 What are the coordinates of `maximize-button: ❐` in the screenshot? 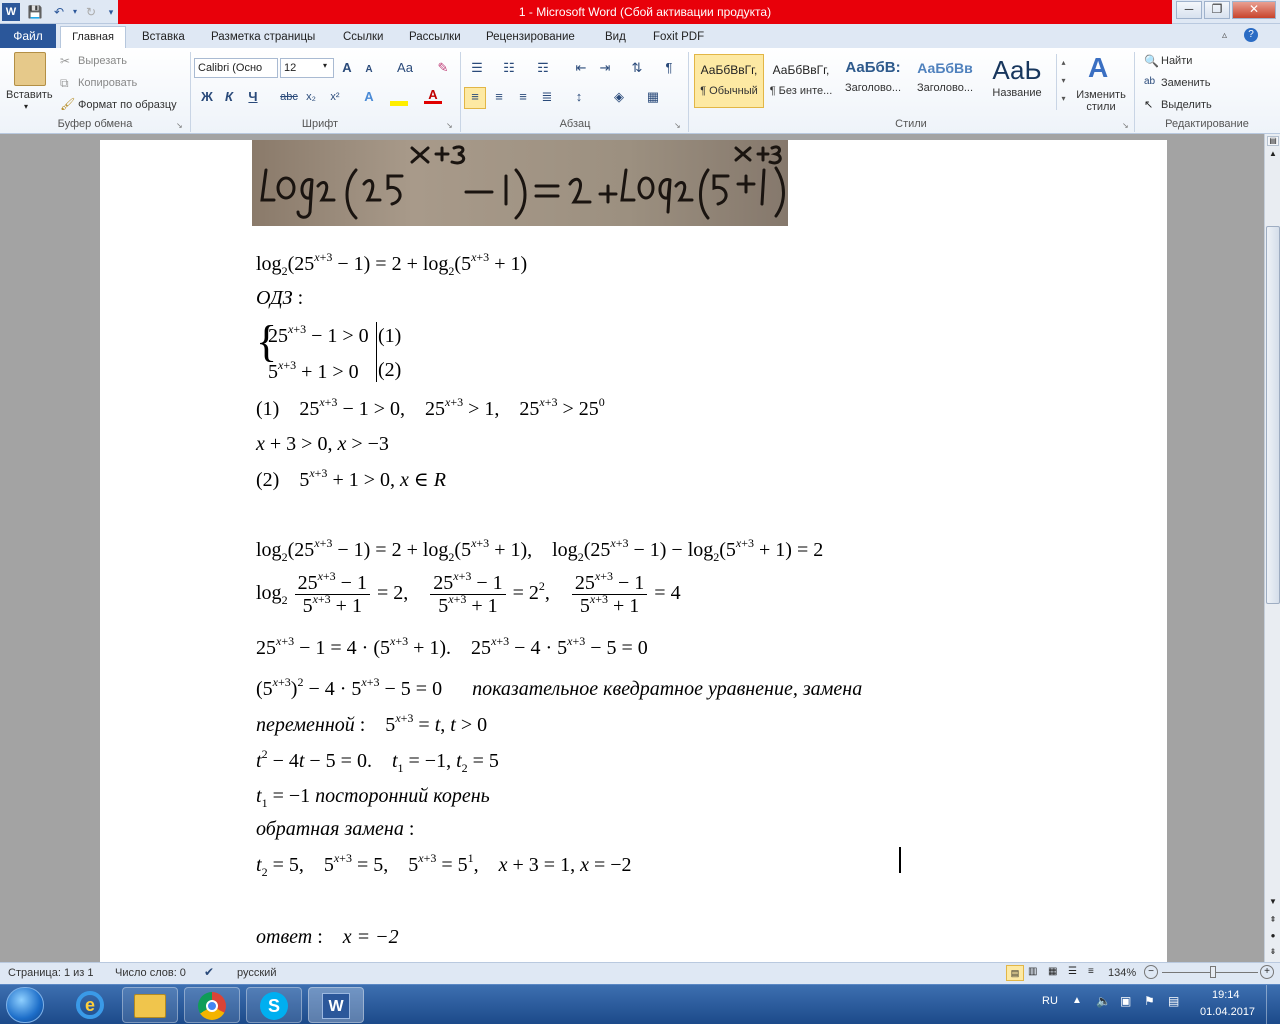 It's located at (1217, 10).